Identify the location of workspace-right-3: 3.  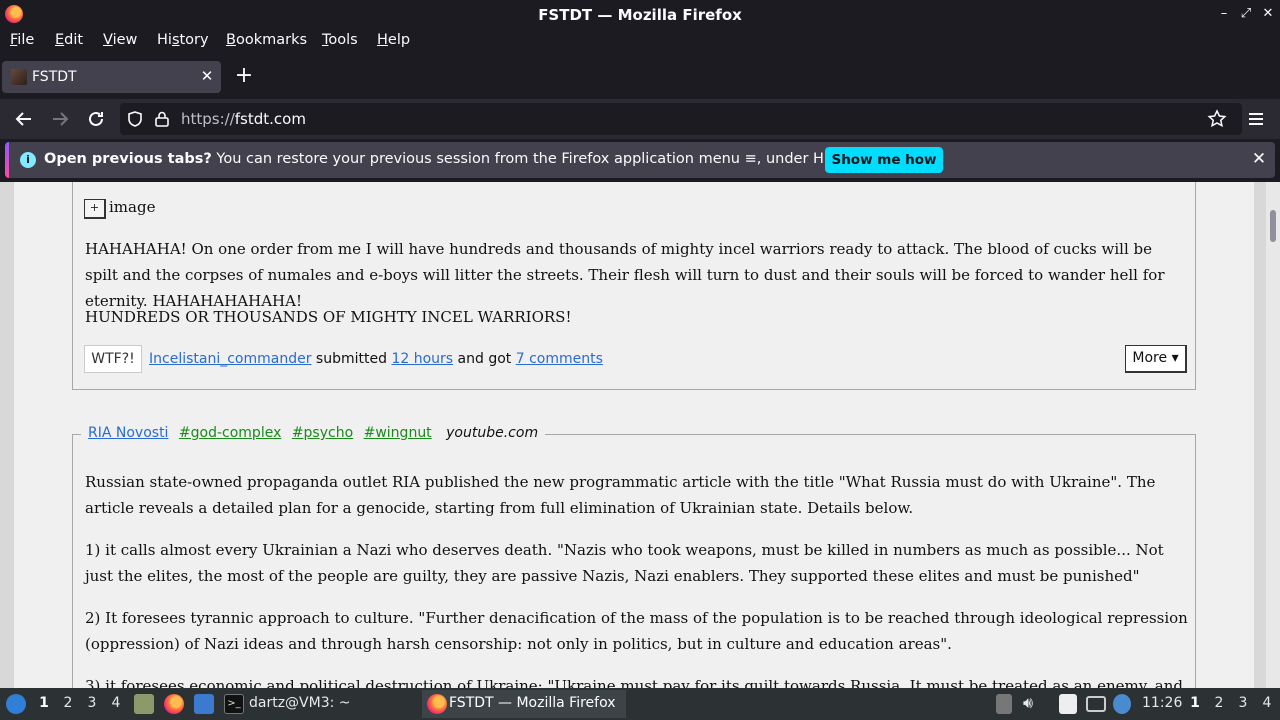
(1243, 703).